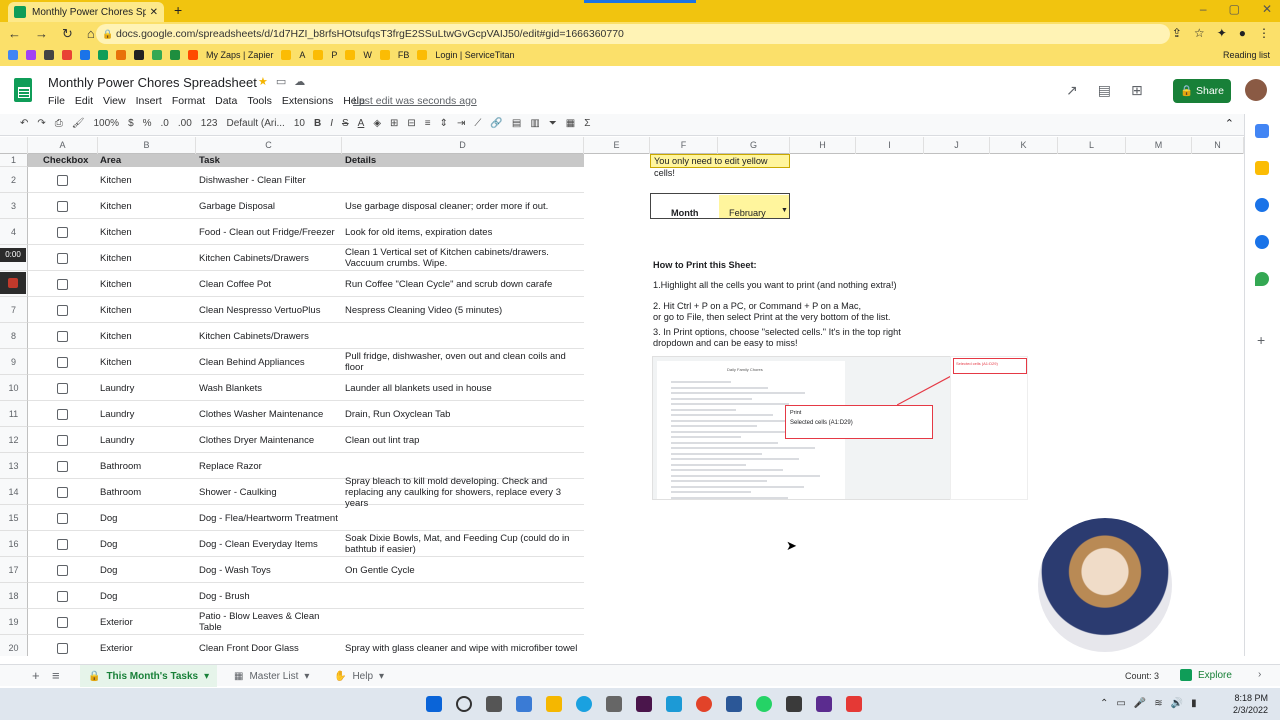 The width and height of the screenshot is (1280, 720). Describe the element at coordinates (226, 101) in the screenshot. I see `menu-data: Data` at that location.